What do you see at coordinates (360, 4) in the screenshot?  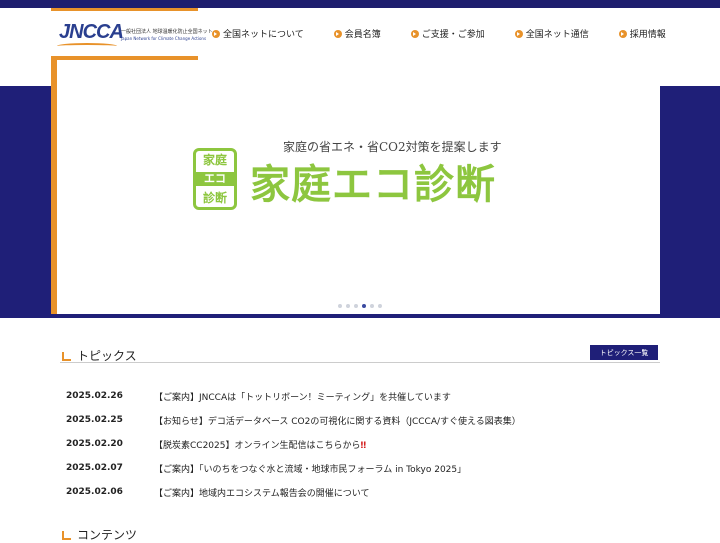 I see `top-bar` at bounding box center [360, 4].